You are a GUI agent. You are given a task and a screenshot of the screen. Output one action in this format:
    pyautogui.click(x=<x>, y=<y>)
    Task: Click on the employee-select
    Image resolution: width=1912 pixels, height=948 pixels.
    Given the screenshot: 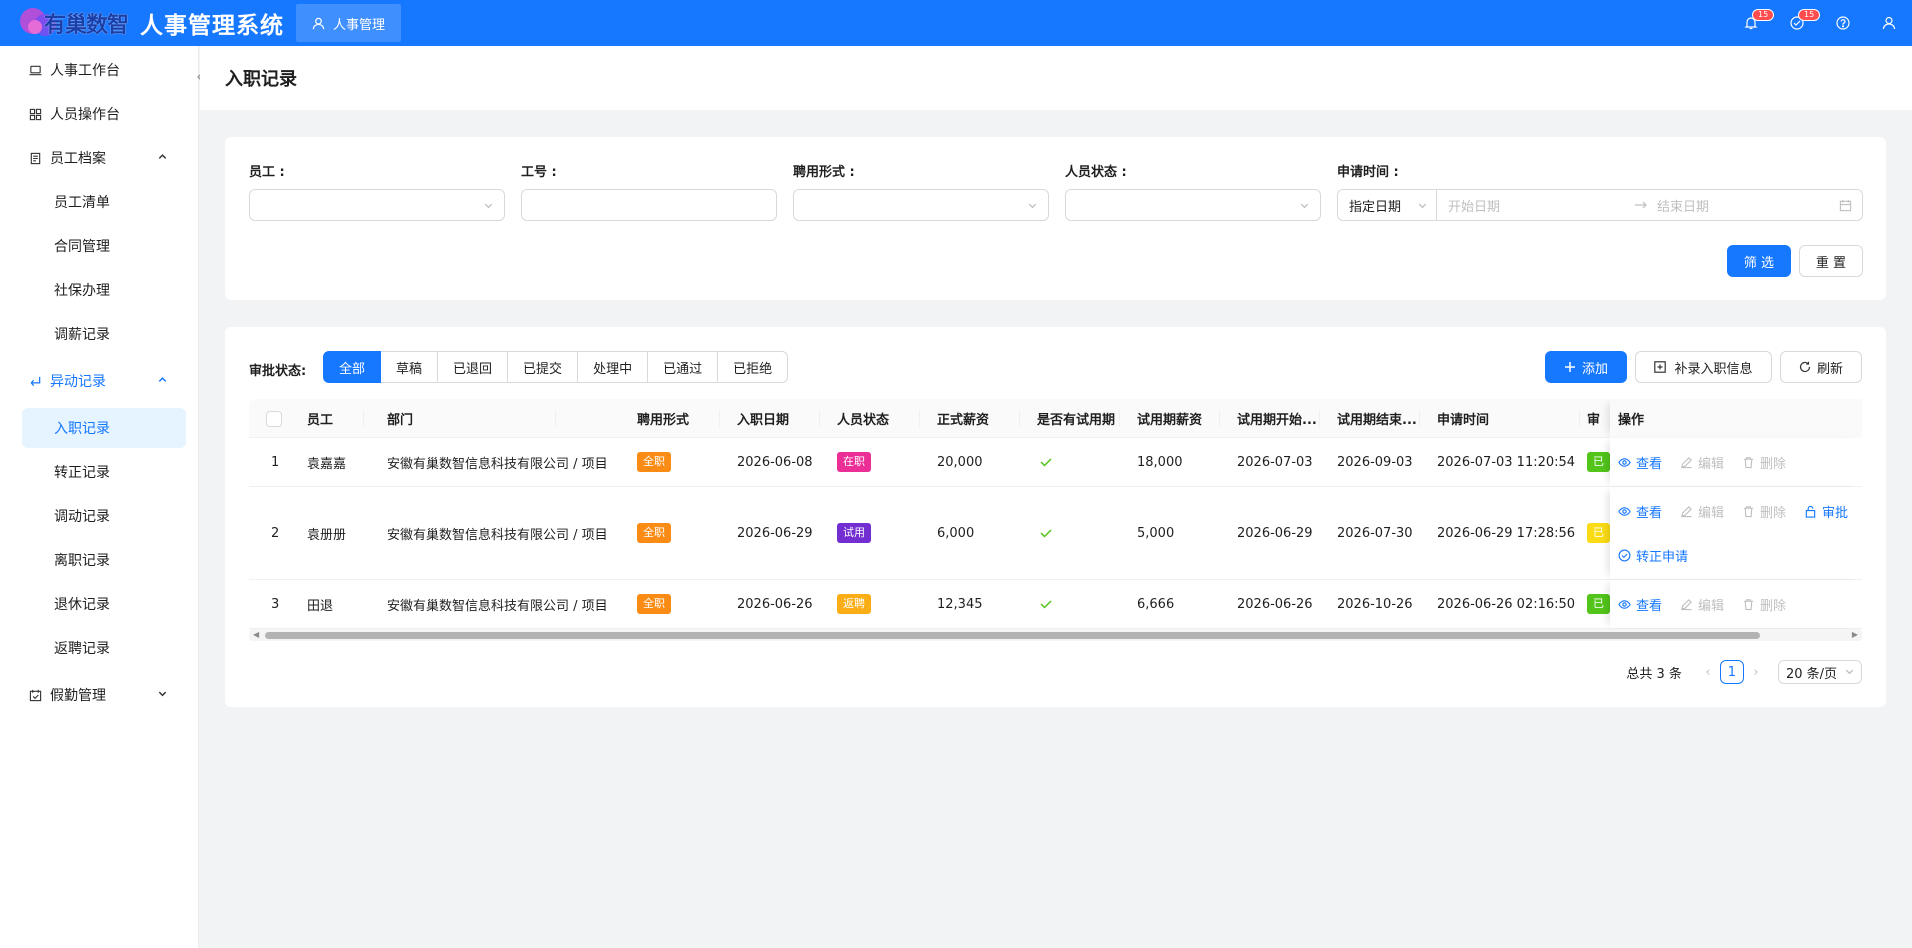 What is the action you would take?
    pyautogui.click(x=377, y=205)
    